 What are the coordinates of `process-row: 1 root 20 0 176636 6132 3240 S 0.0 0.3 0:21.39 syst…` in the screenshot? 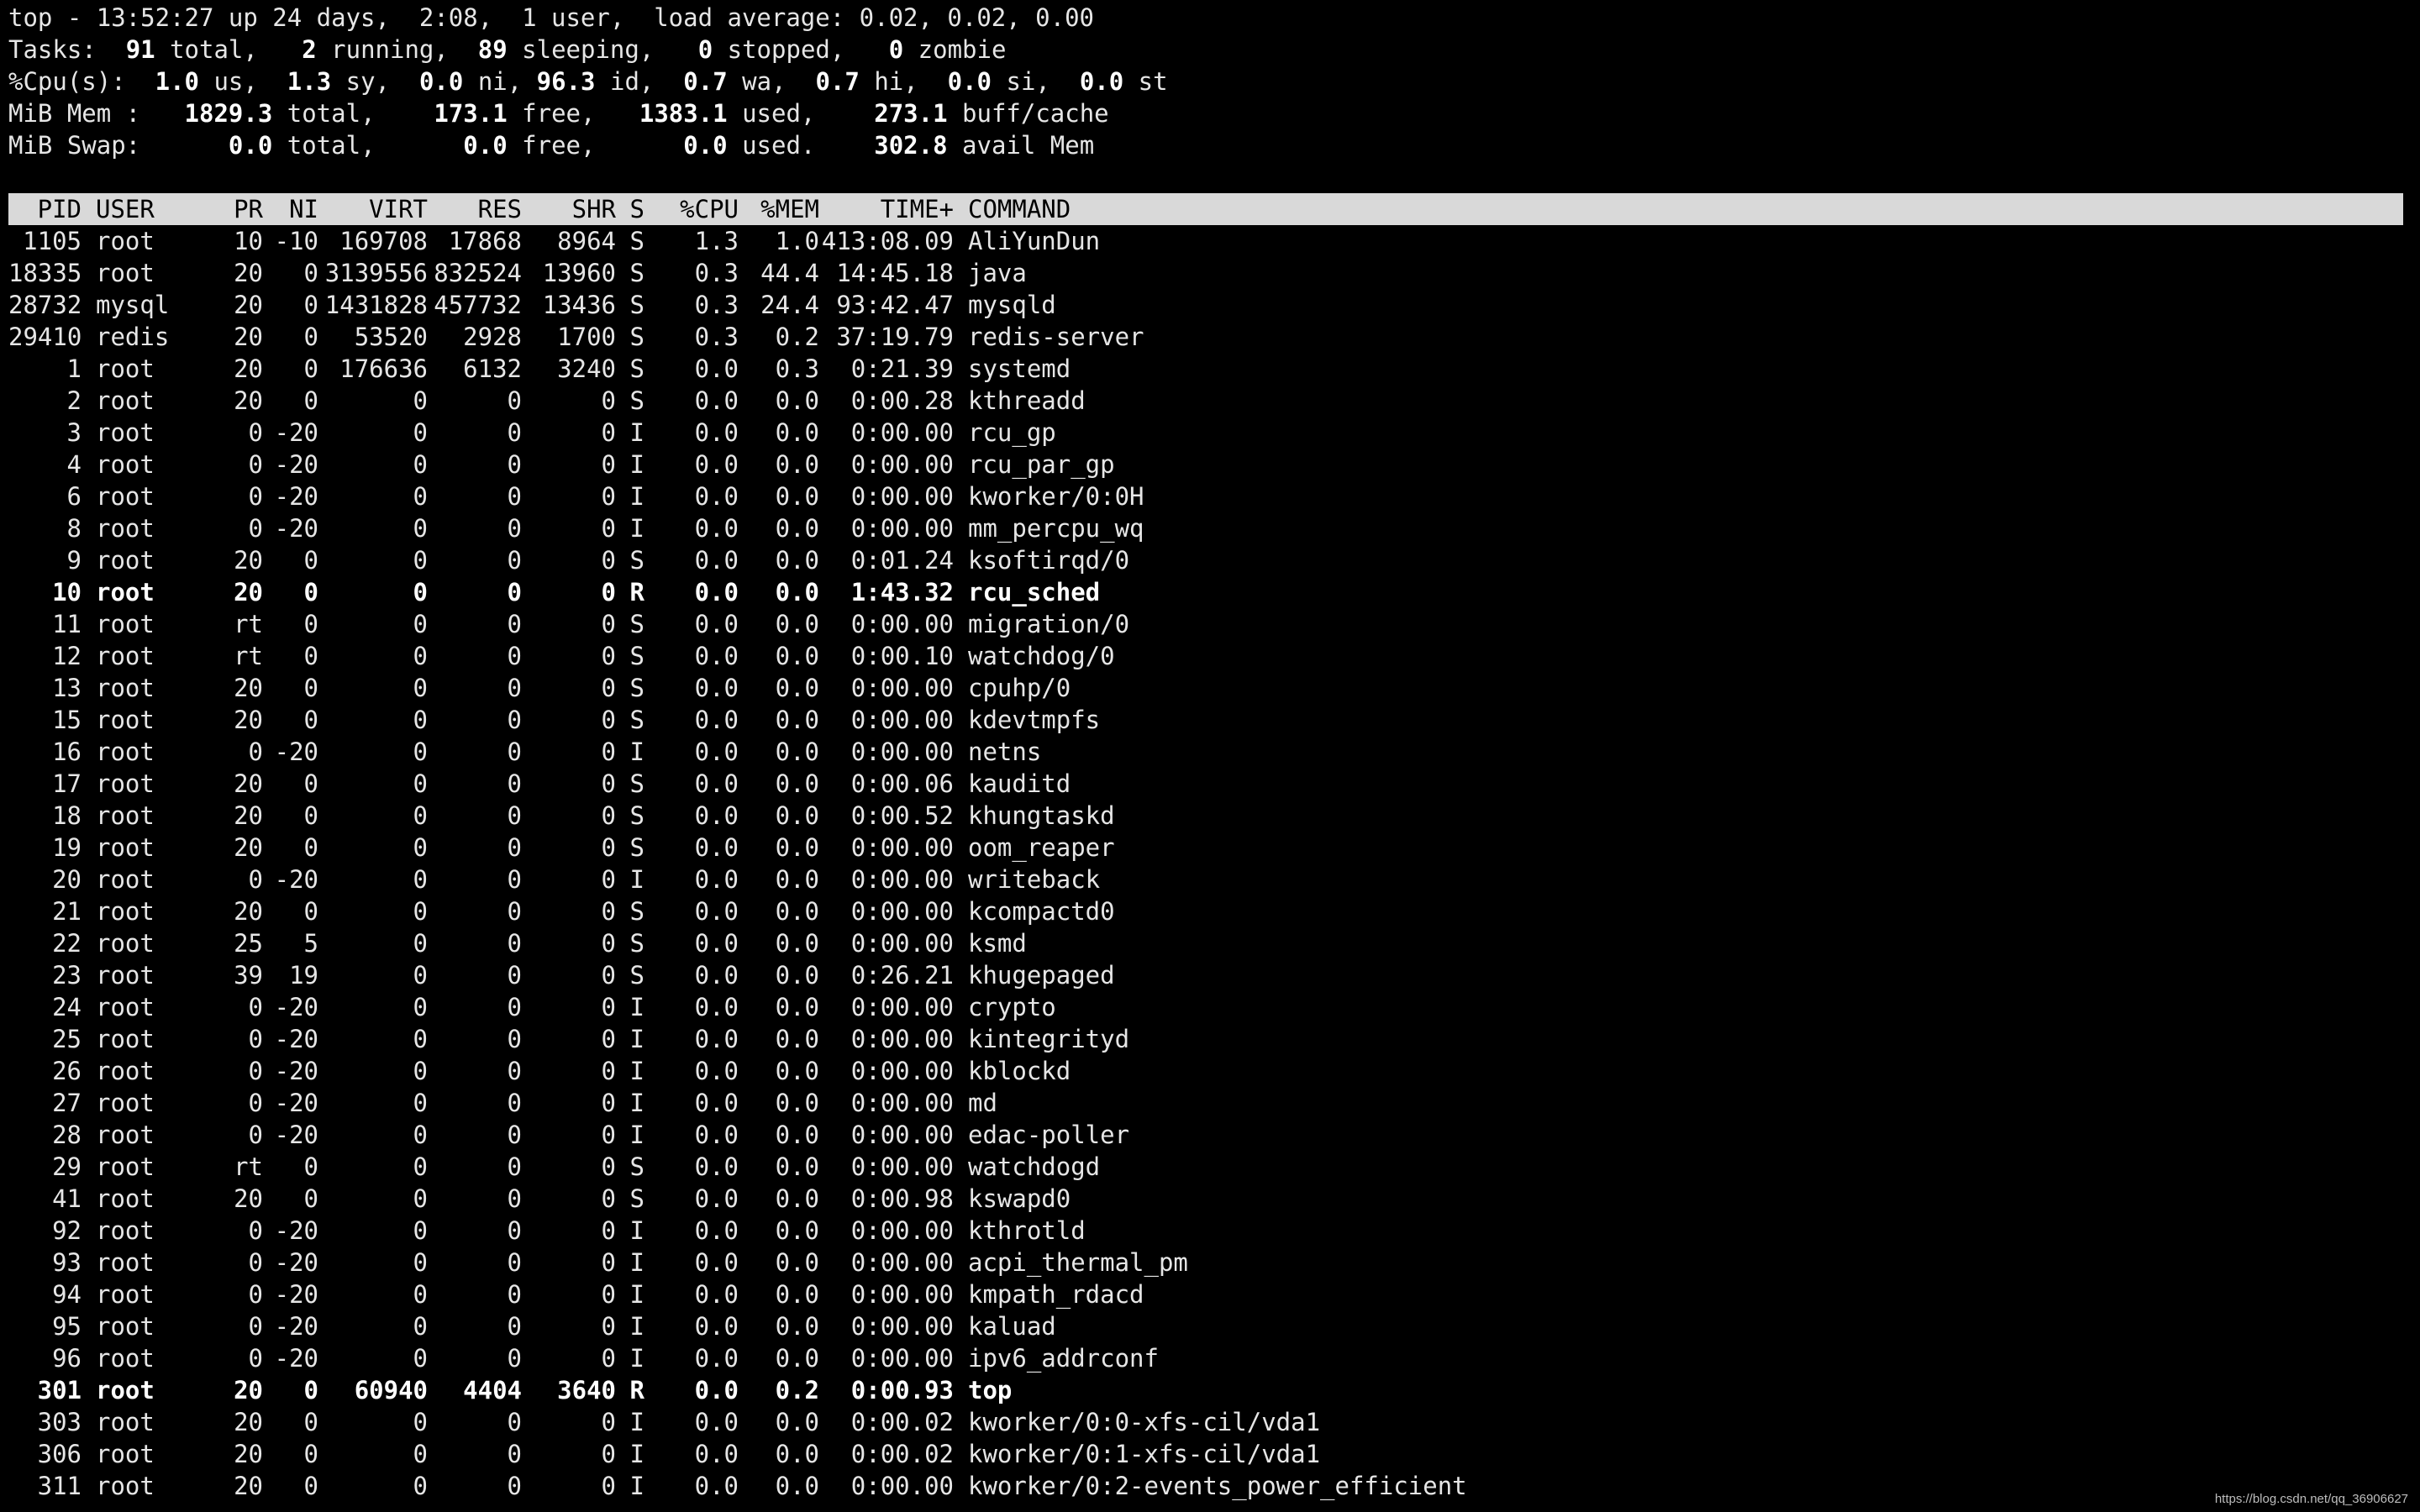 It's located at (1210, 369).